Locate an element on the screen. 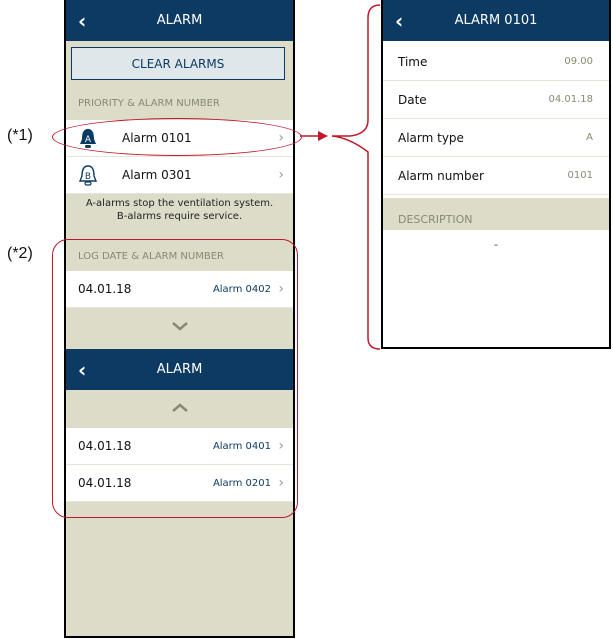 The height and width of the screenshot is (639, 613). callout-lines is located at coordinates (340, 177).